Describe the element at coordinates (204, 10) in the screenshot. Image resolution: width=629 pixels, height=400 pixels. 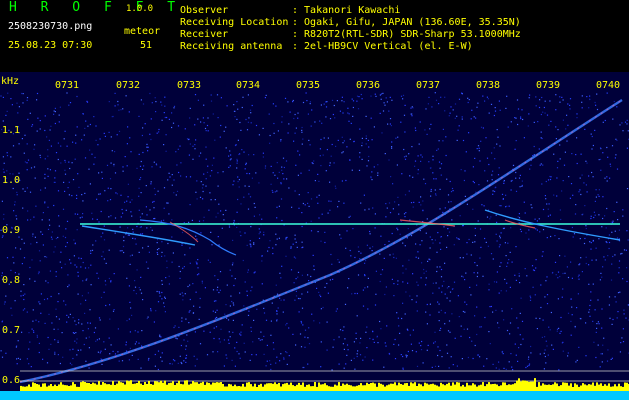
I see `observer-label: Observer` at that location.